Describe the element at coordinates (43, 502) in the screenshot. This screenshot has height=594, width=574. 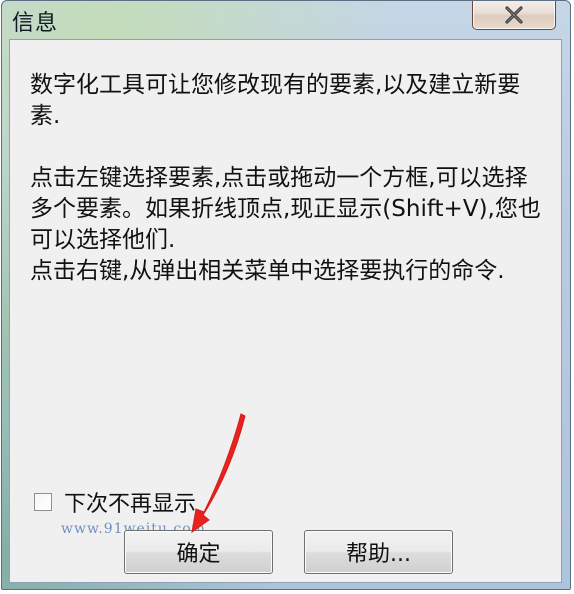
I see `dont-show-again-checkbox` at that location.